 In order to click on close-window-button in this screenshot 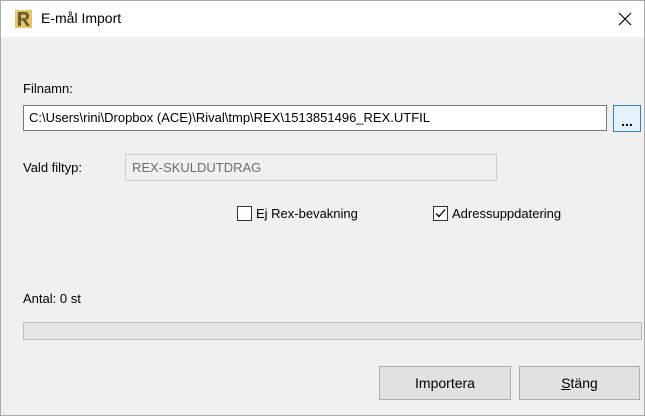, I will do `click(625, 19)`.